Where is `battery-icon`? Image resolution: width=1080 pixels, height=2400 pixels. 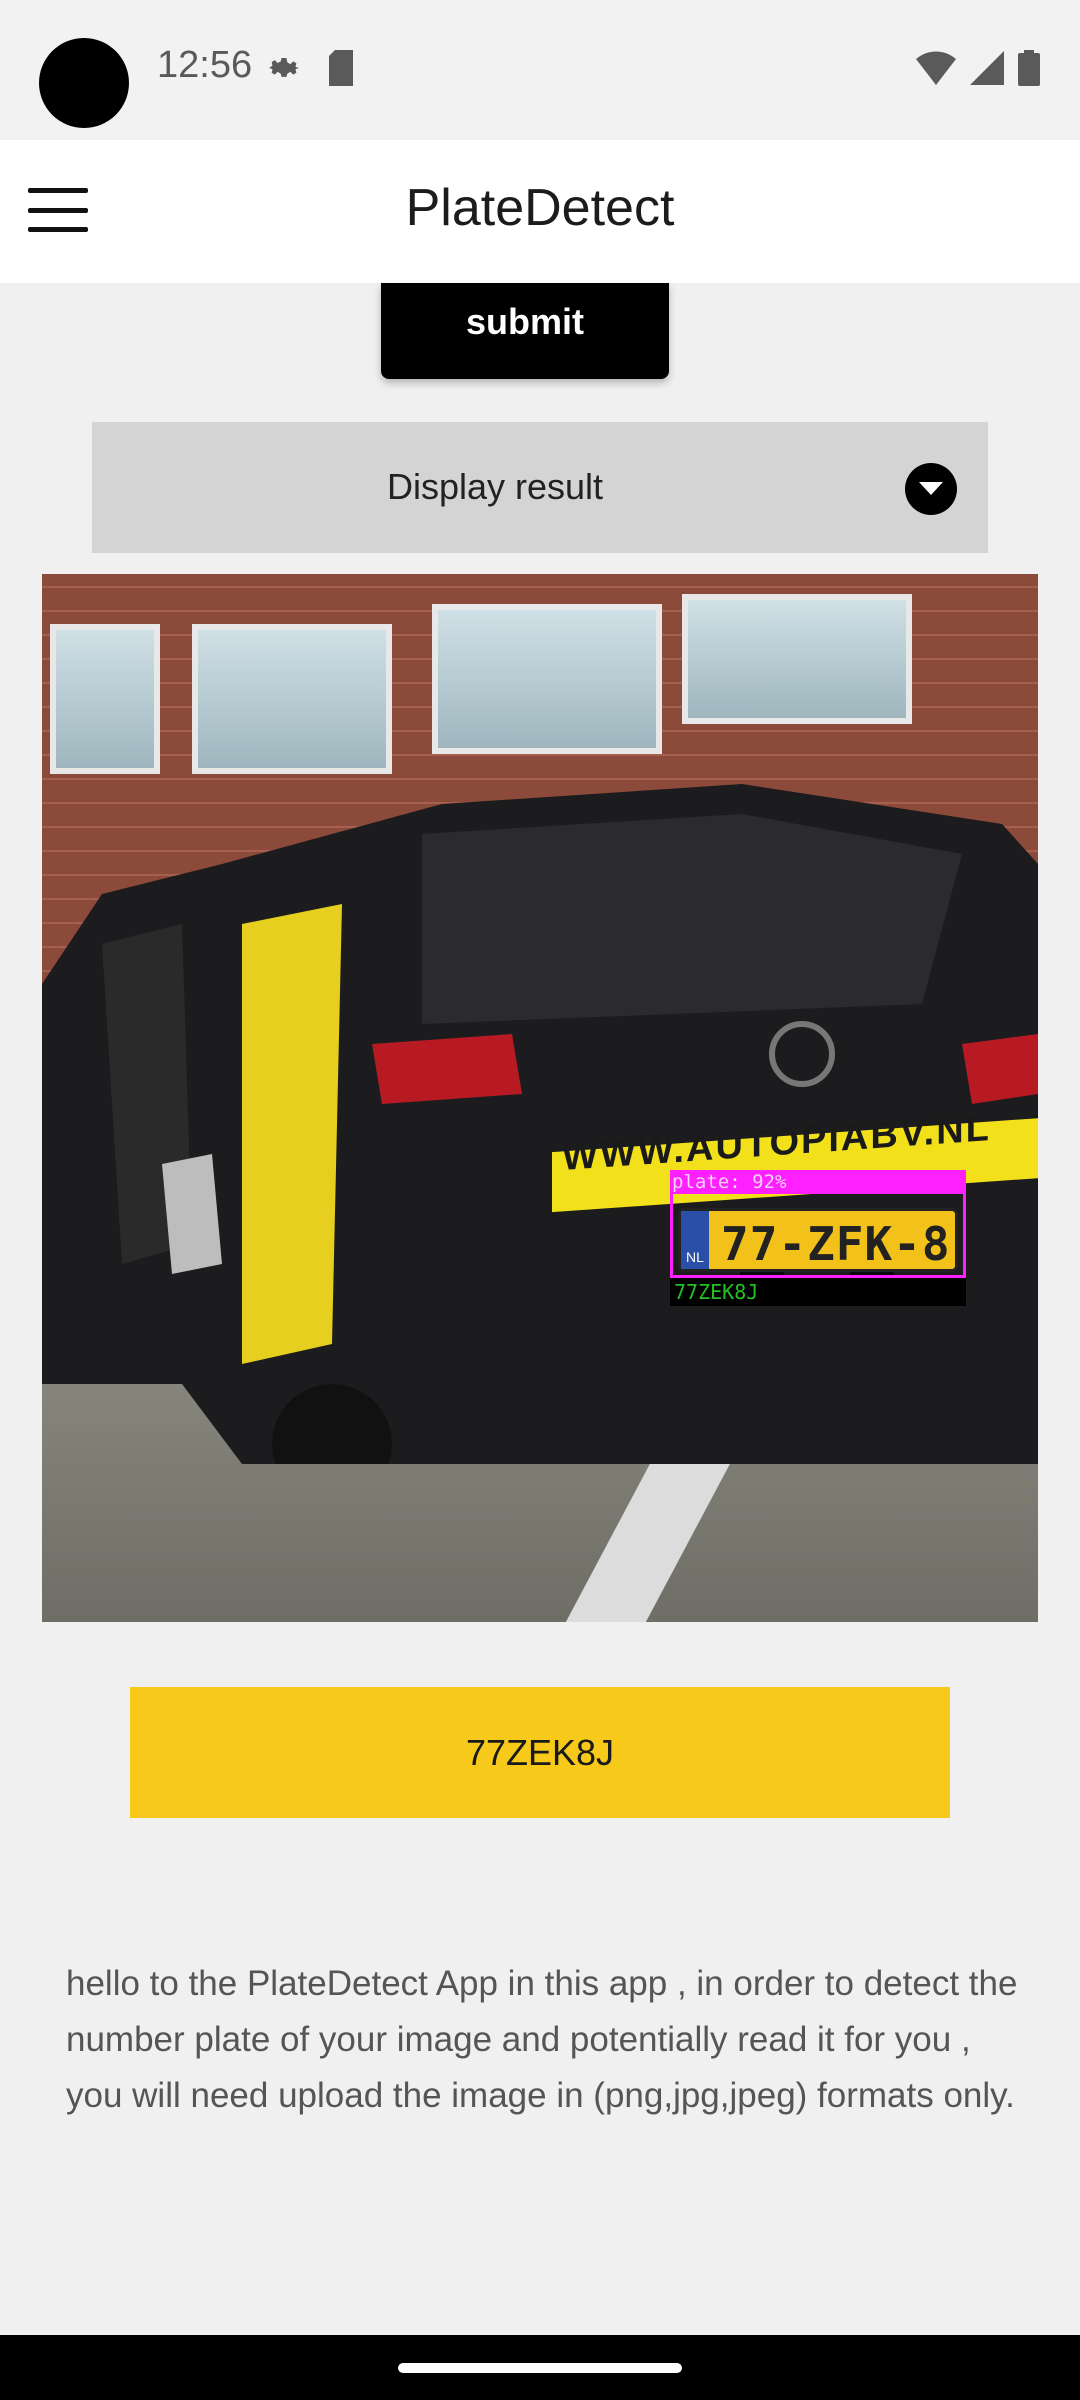 battery-icon is located at coordinates (1029, 68).